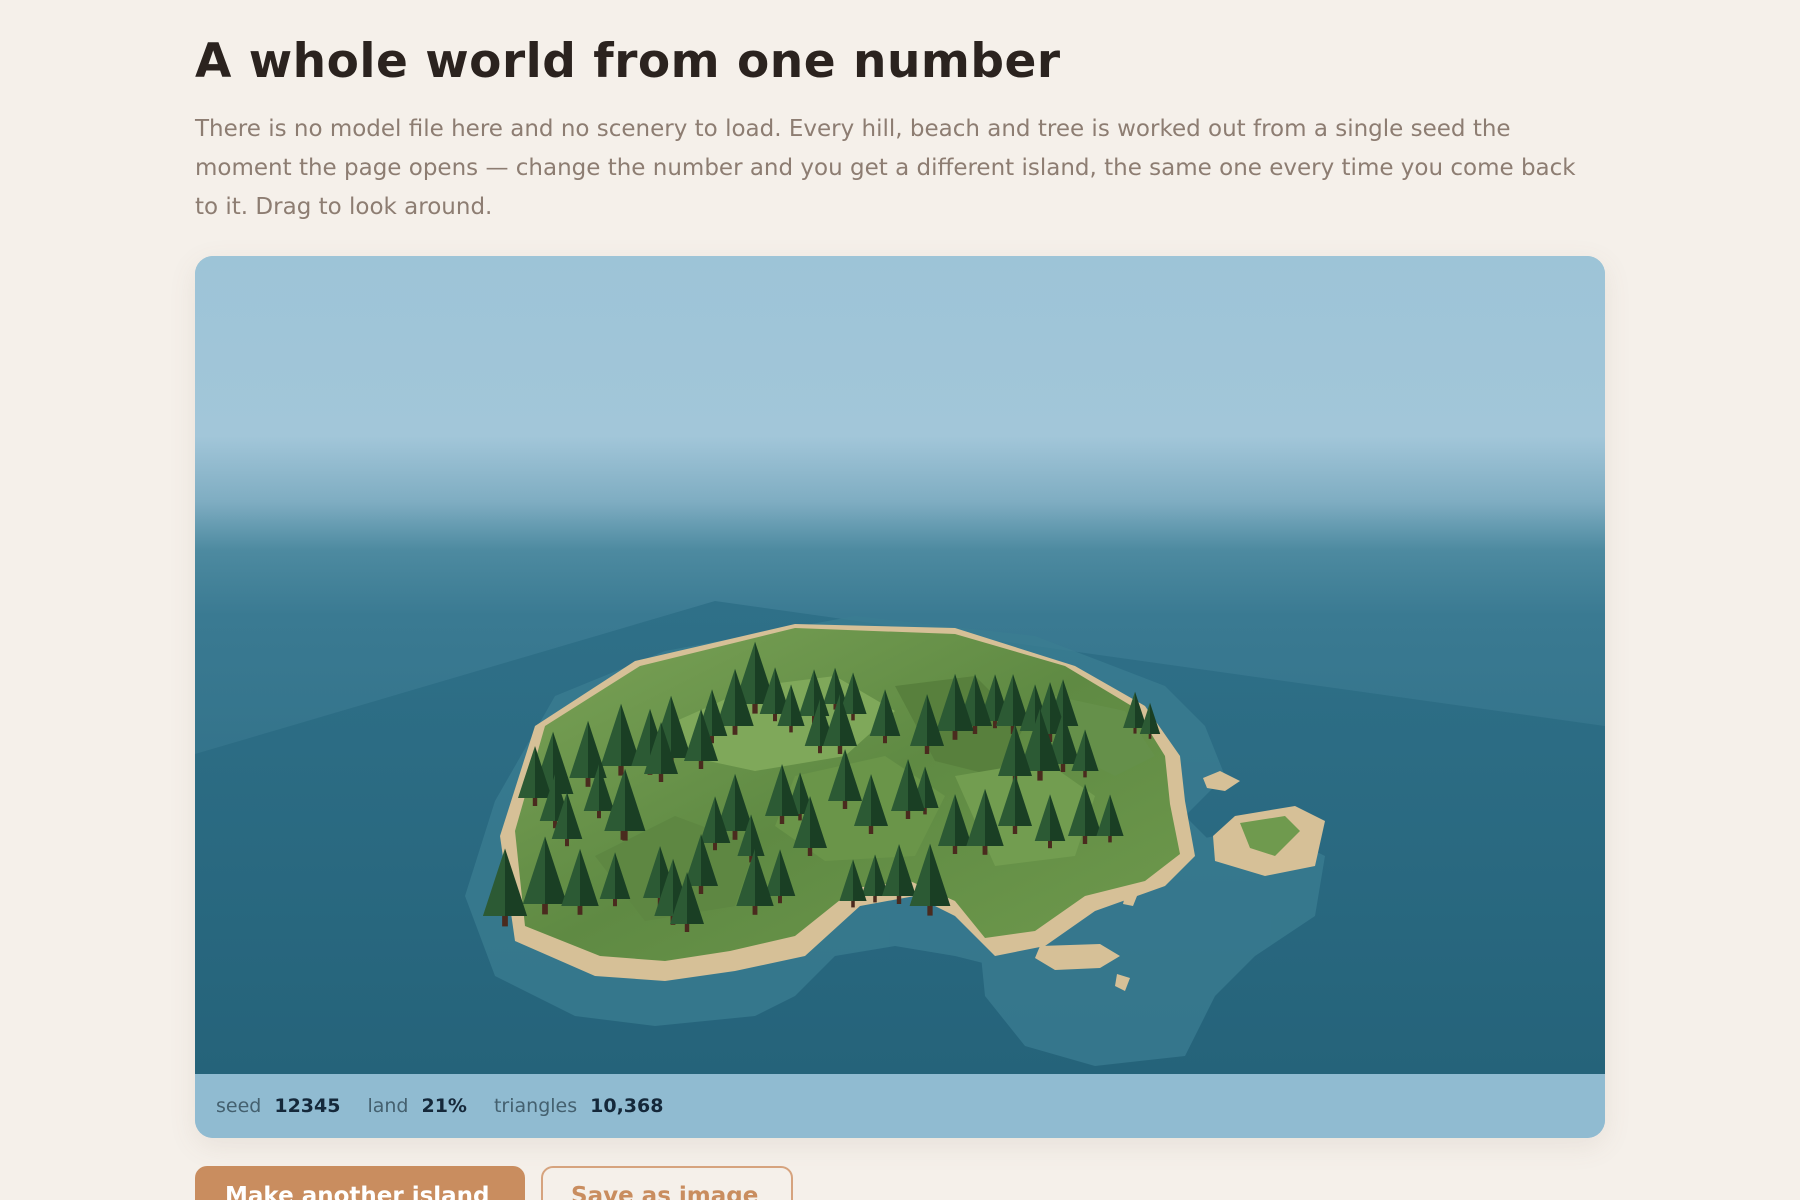  I want to click on action-bar: Make another island Save as image, so click(494, 1183).